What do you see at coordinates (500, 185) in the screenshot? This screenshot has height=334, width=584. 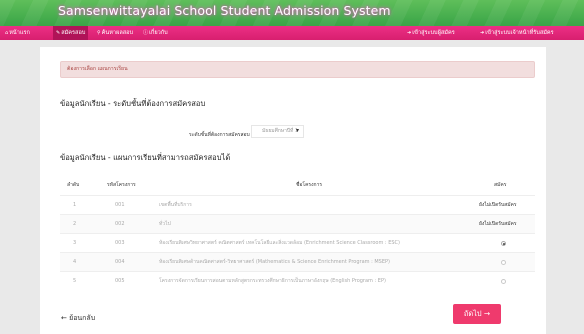 I see `column-header-apply: สมัคร` at bounding box center [500, 185].